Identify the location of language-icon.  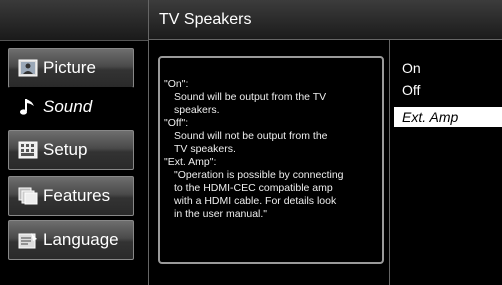
(28, 240).